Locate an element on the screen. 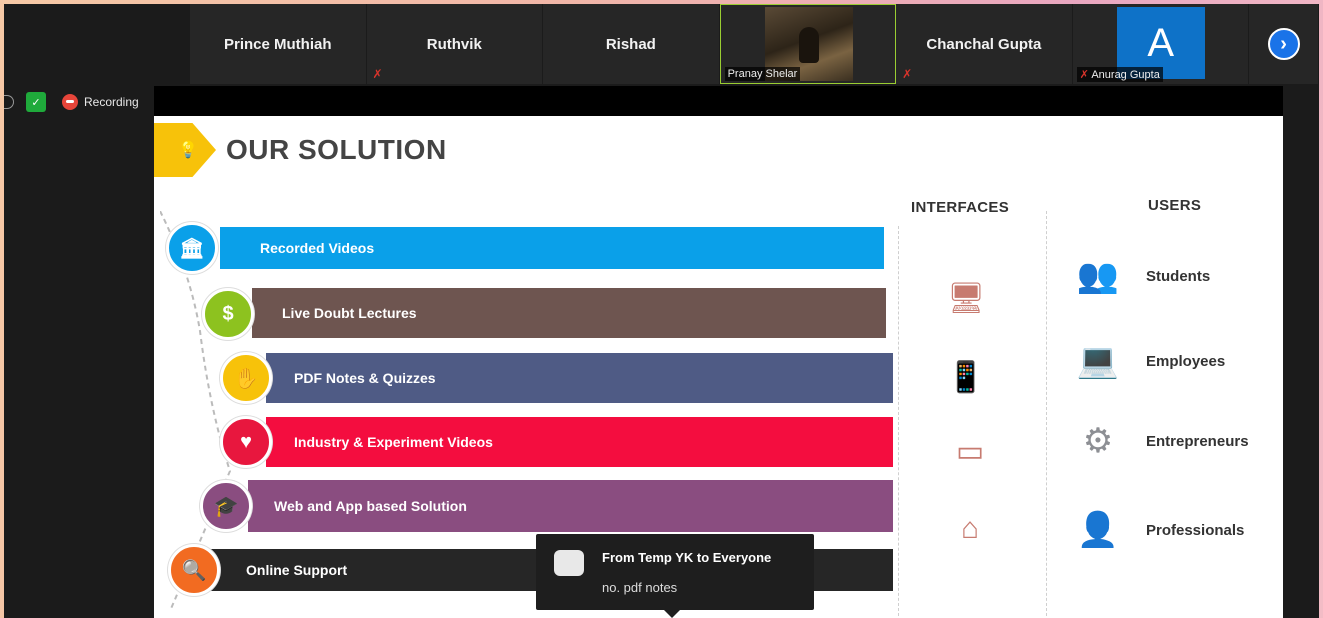  dollar-hand-icon: $ is located at coordinates (228, 314).